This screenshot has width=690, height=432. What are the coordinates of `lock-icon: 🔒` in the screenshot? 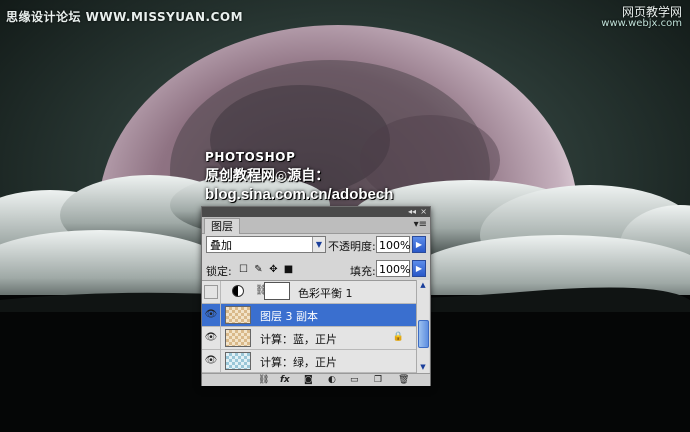 It's located at (398, 337).